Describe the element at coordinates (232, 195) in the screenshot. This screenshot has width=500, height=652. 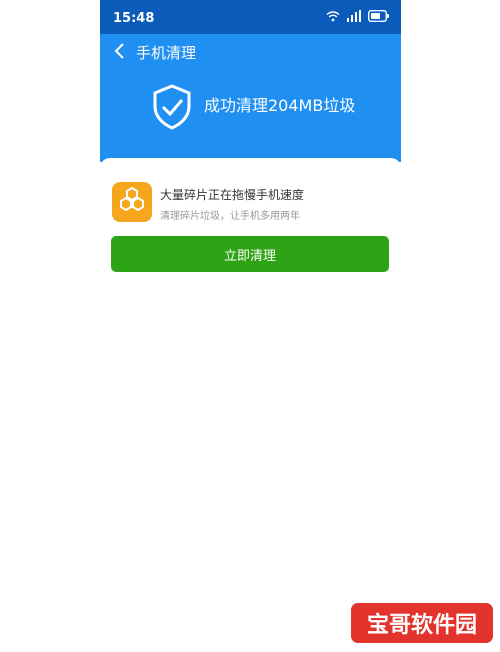
I see `card-title: 大量碎片正在拖慢手机速度` at that location.